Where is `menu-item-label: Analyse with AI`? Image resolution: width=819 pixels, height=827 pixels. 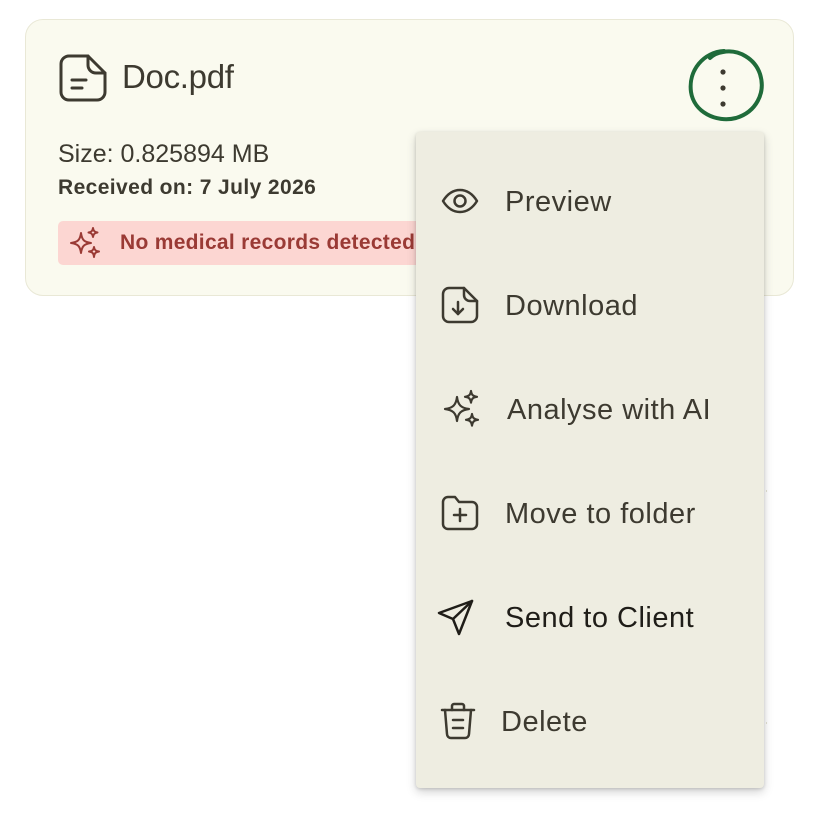
menu-item-label: Analyse with AI is located at coordinates (609, 410).